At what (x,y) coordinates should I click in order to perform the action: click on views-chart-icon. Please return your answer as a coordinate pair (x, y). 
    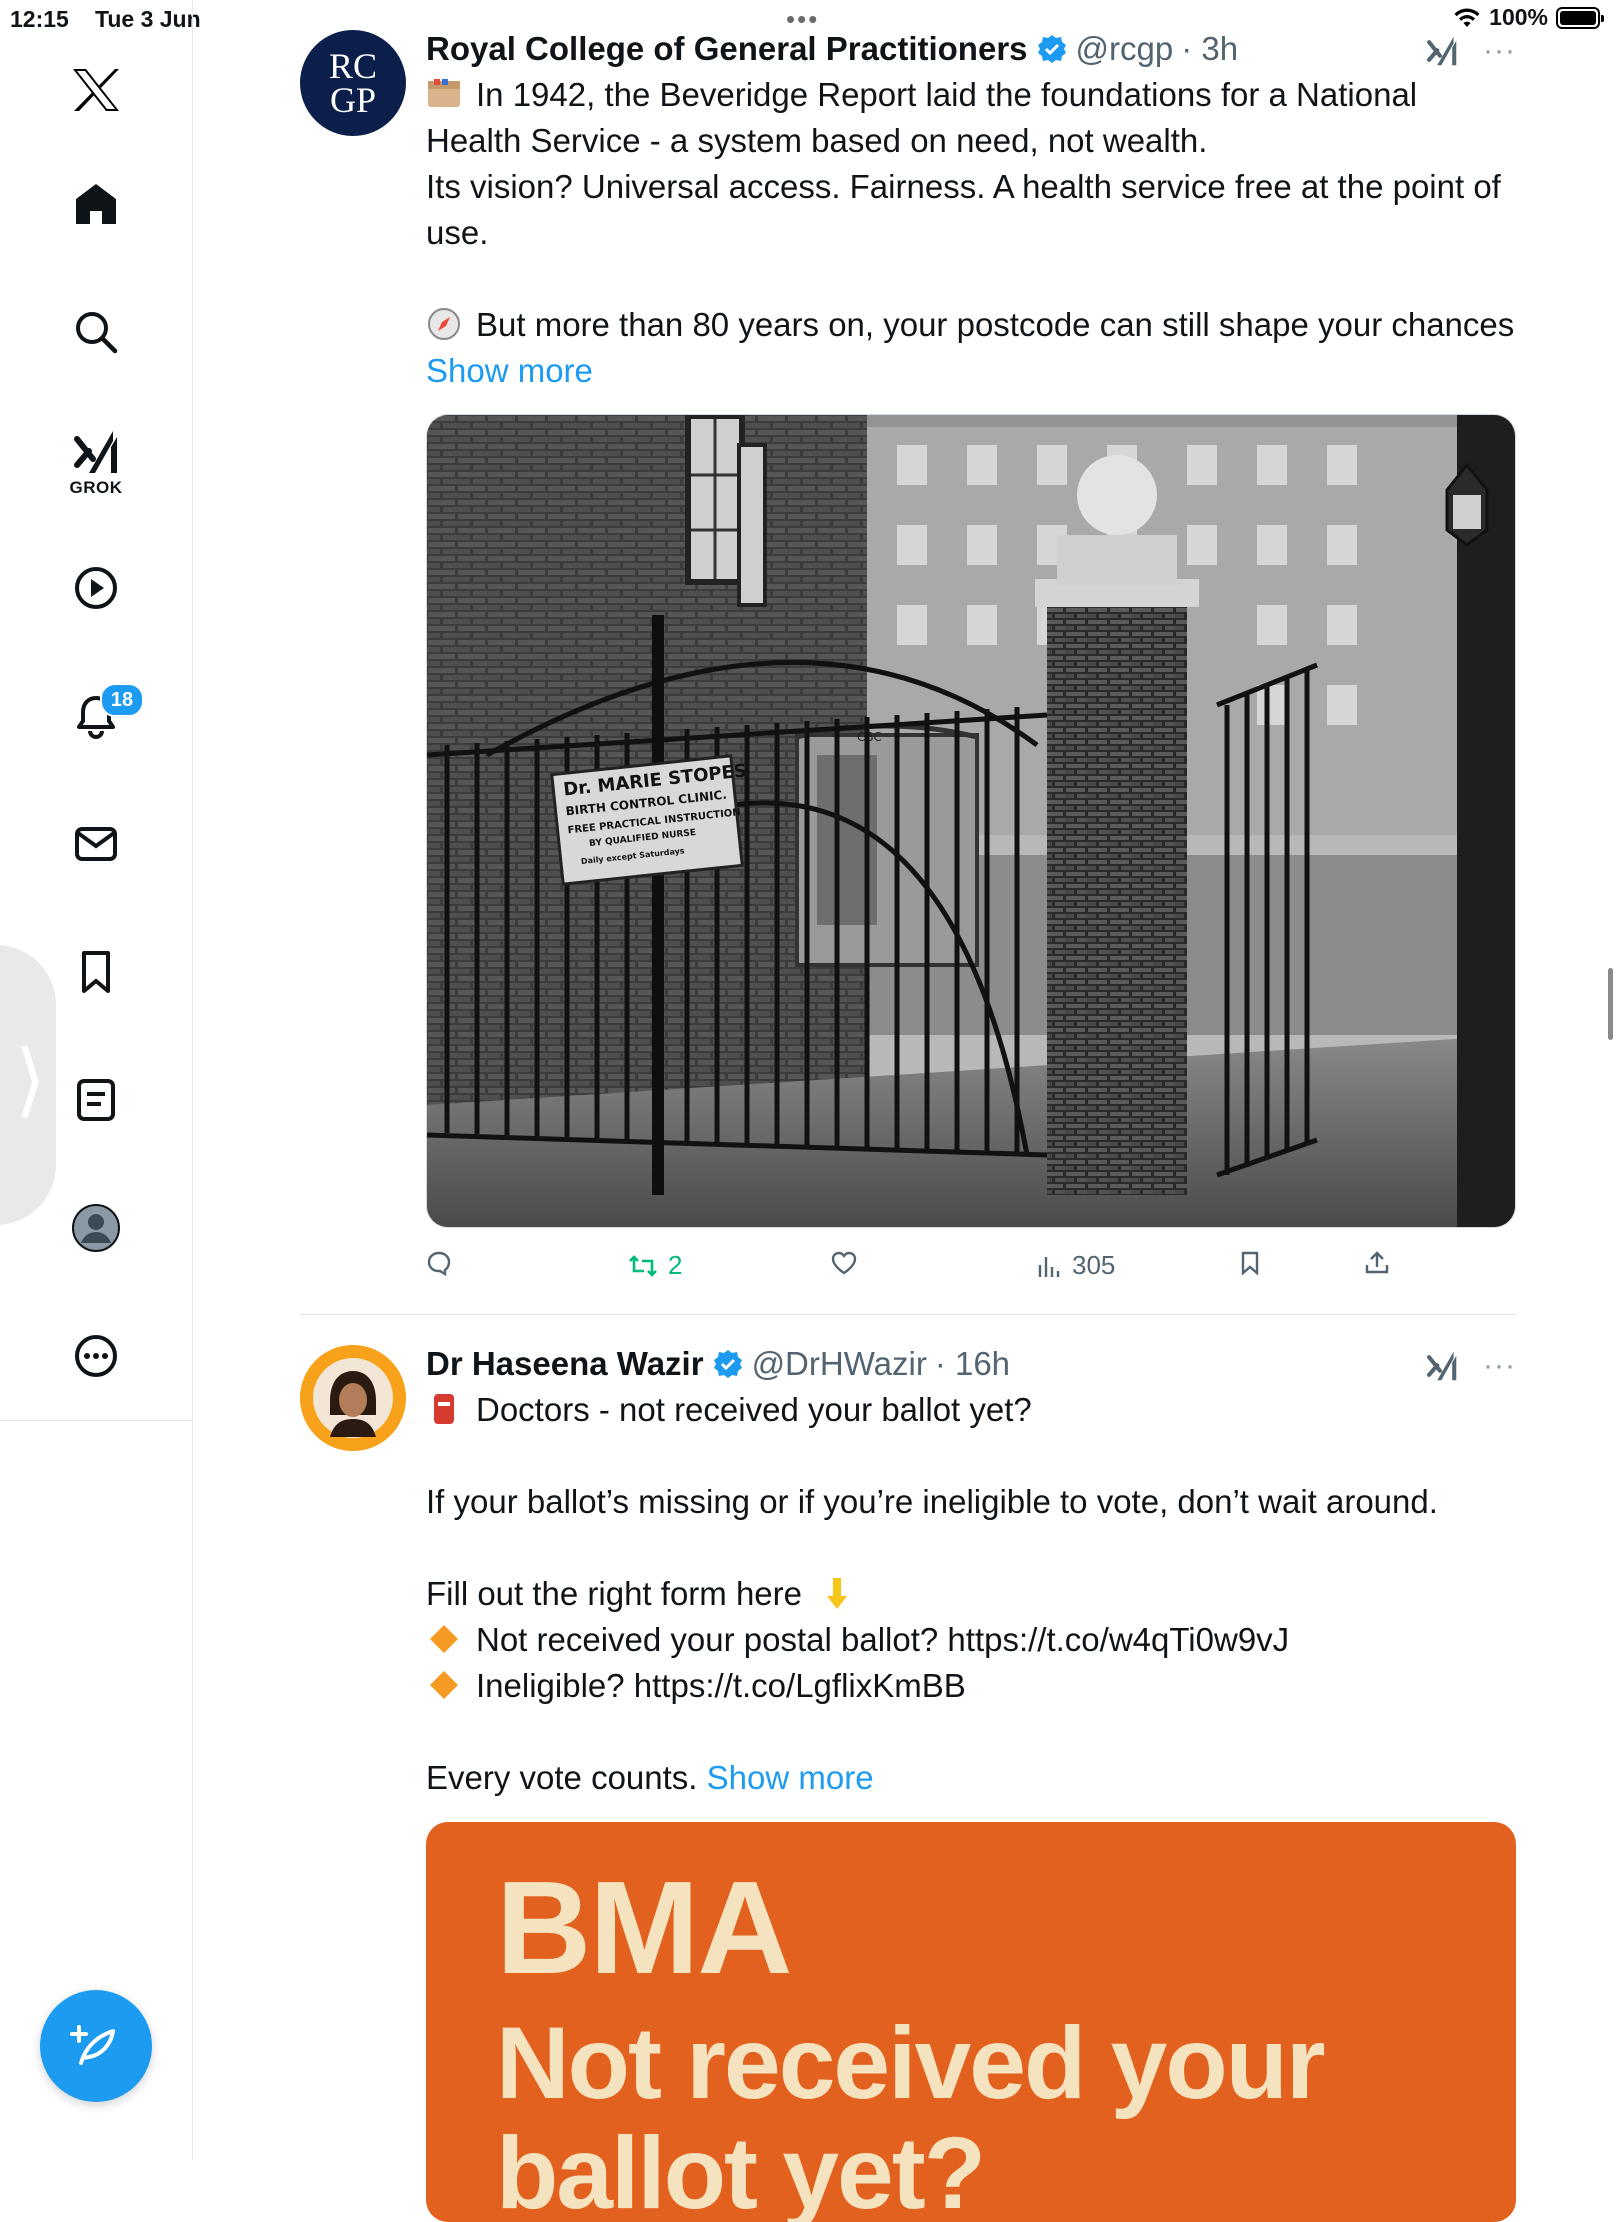
    Looking at the image, I should click on (1049, 1266).